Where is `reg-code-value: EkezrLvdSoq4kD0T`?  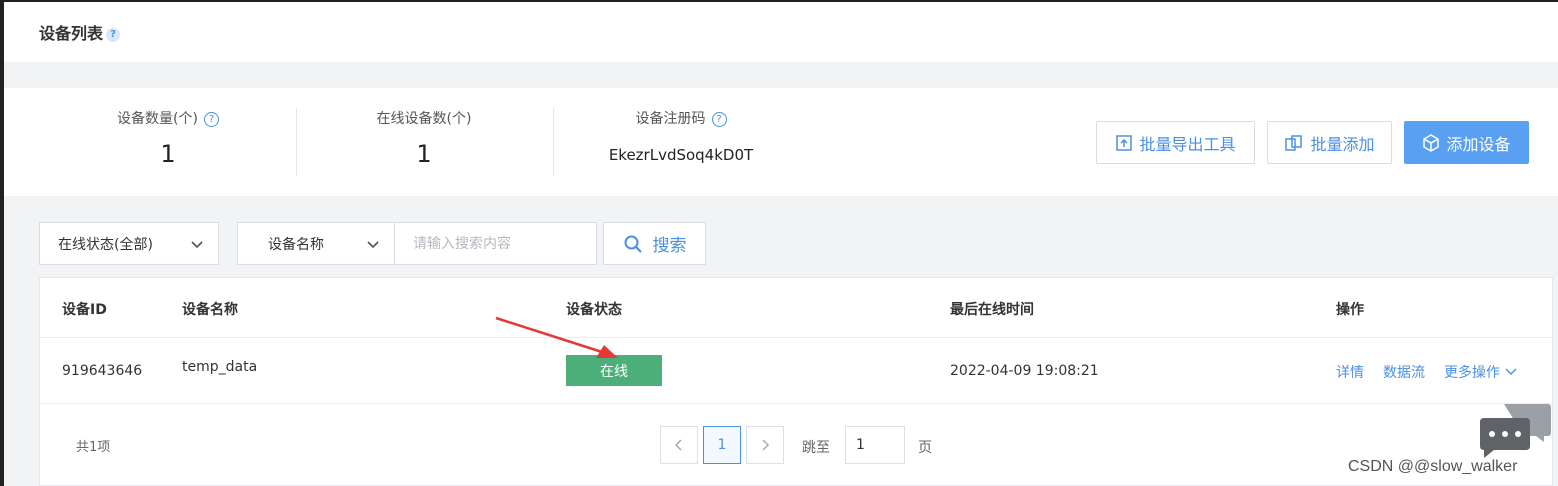
reg-code-value: EkezrLvdSoq4kD0T is located at coordinates (681, 155).